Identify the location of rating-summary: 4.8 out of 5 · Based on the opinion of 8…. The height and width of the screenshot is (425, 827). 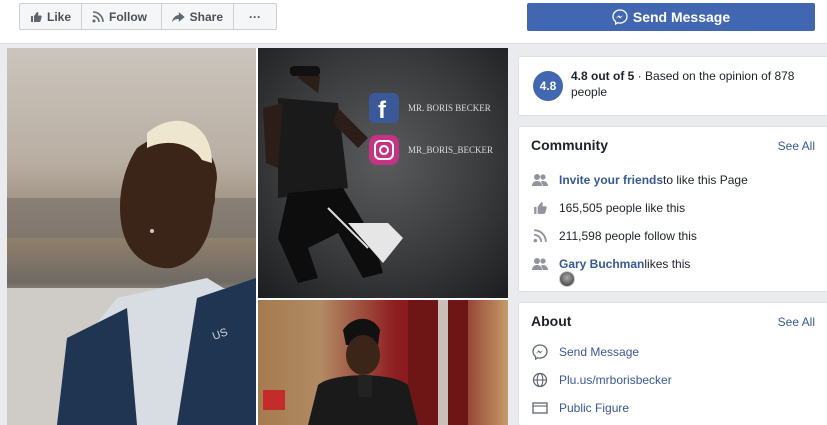
(696, 84).